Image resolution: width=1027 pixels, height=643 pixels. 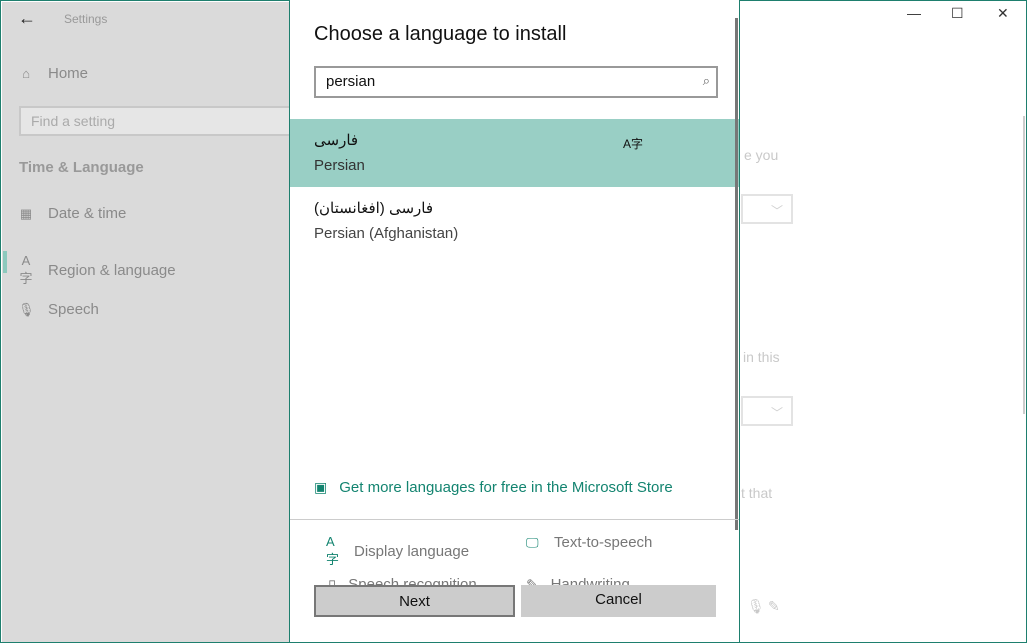 What do you see at coordinates (321, 487) in the screenshot?
I see `store-icon: ▣` at bounding box center [321, 487].